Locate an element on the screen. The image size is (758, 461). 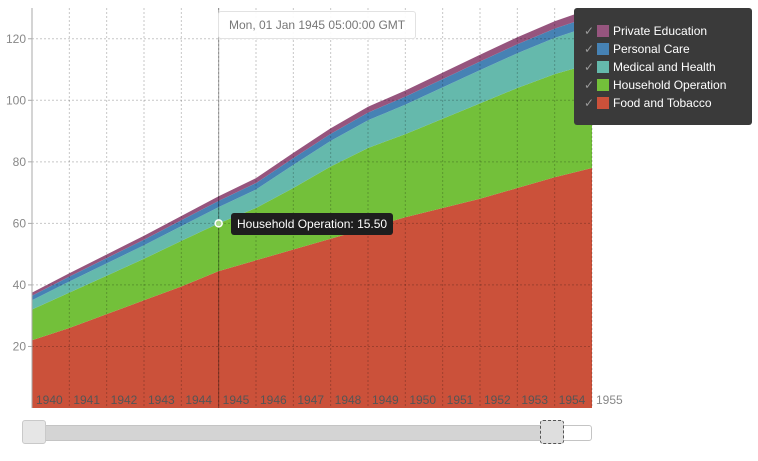
range-slider is located at coordinates (307, 432).